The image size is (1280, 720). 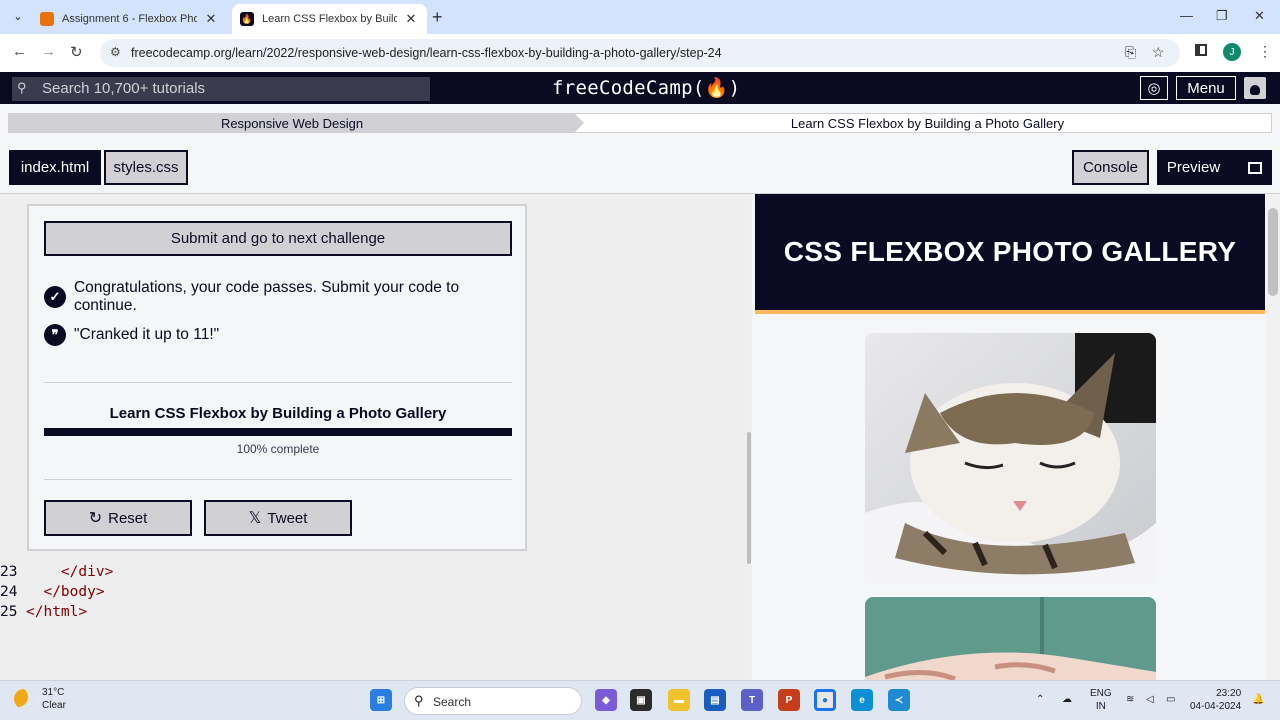 I want to click on fcc-logo: freeCodeCamp(🔥), so click(x=646, y=87).